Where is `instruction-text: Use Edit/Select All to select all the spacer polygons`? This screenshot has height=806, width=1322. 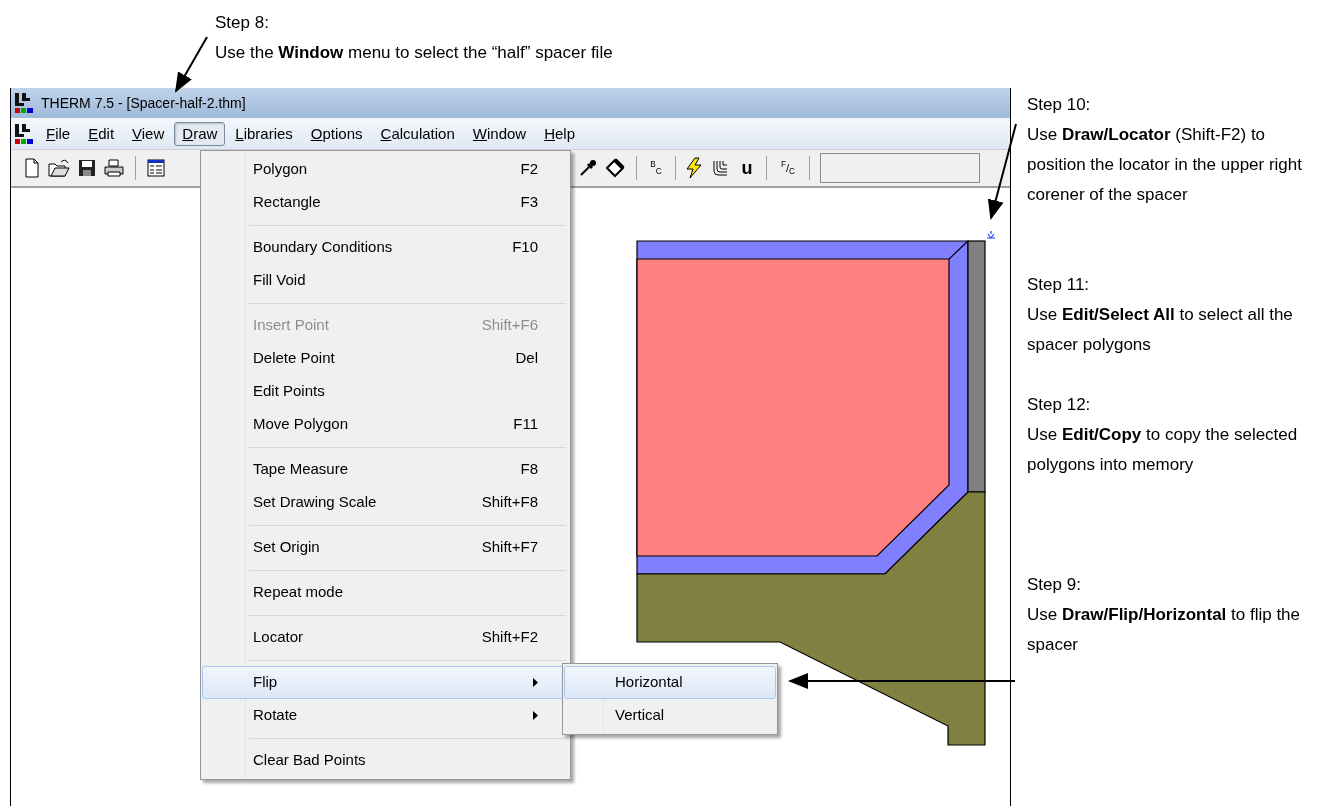
instruction-text: Use Edit/Select All to select all the spacer polygons is located at coordinates (1160, 330).